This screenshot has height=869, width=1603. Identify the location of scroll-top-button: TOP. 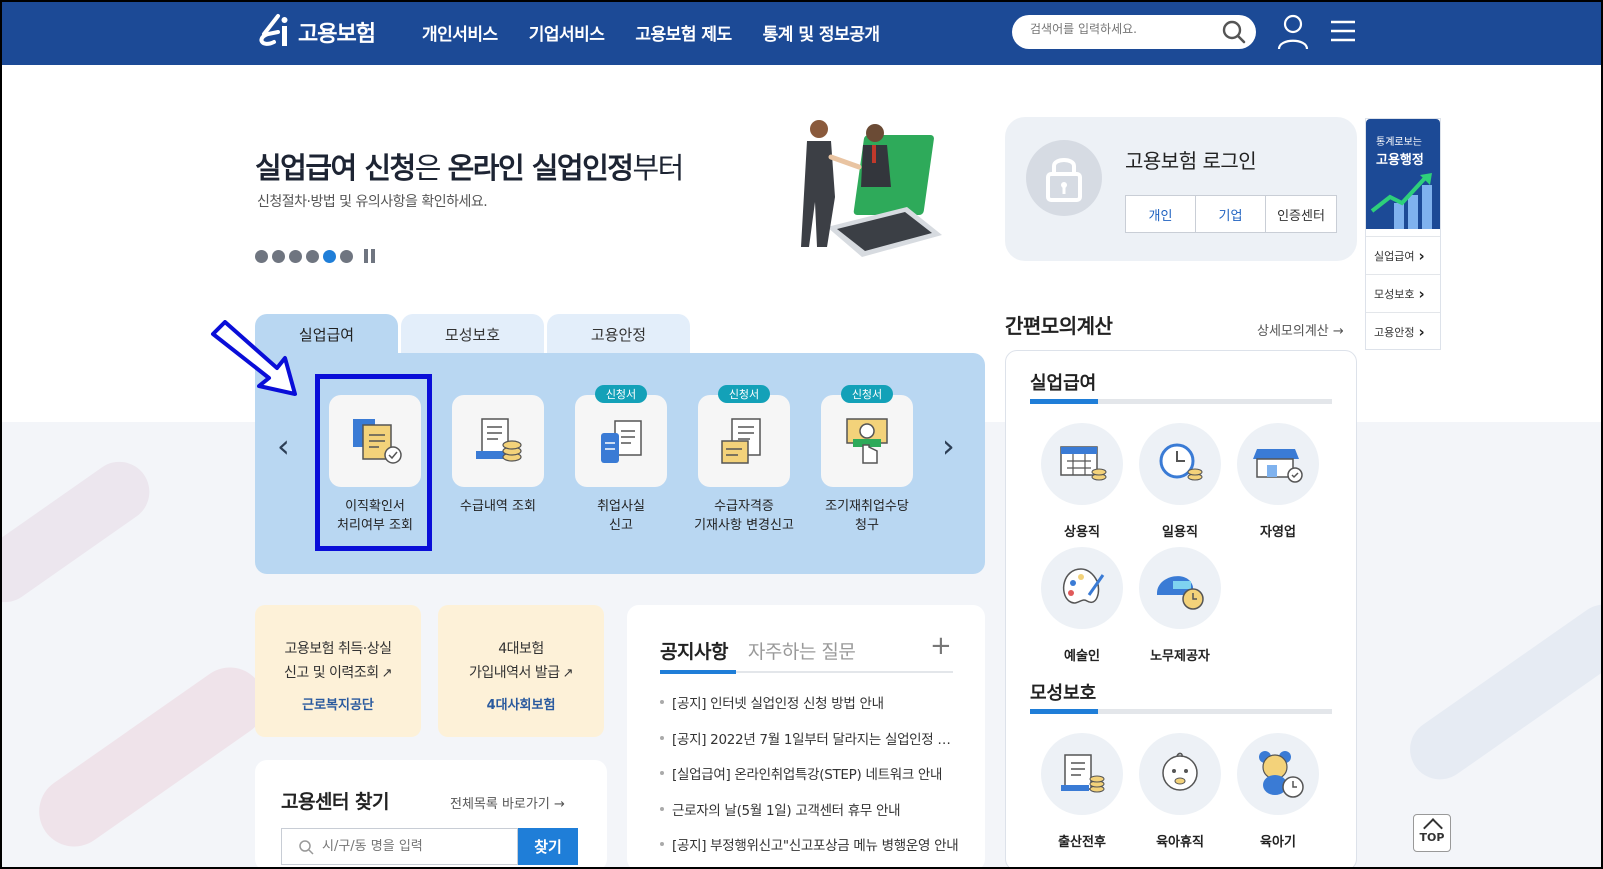
(1432, 833).